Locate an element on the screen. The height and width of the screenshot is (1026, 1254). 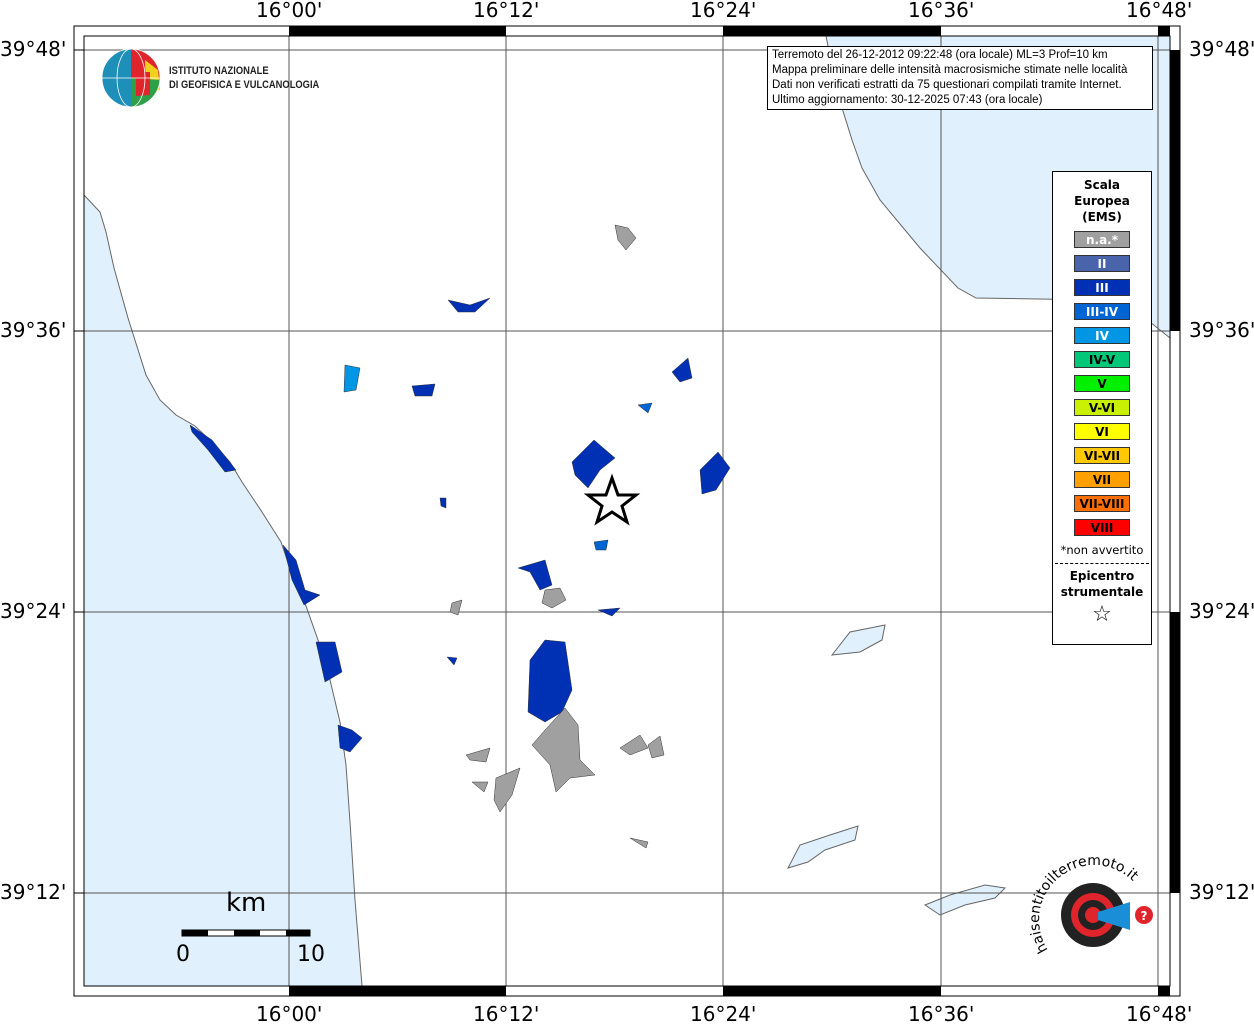
scale-min: 0 is located at coordinates (183, 954).